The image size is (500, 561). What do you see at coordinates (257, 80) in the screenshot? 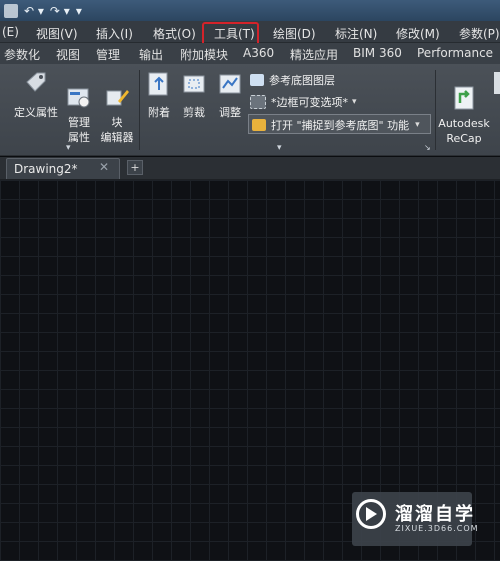
I see `underlay-layers-icon` at bounding box center [257, 80].